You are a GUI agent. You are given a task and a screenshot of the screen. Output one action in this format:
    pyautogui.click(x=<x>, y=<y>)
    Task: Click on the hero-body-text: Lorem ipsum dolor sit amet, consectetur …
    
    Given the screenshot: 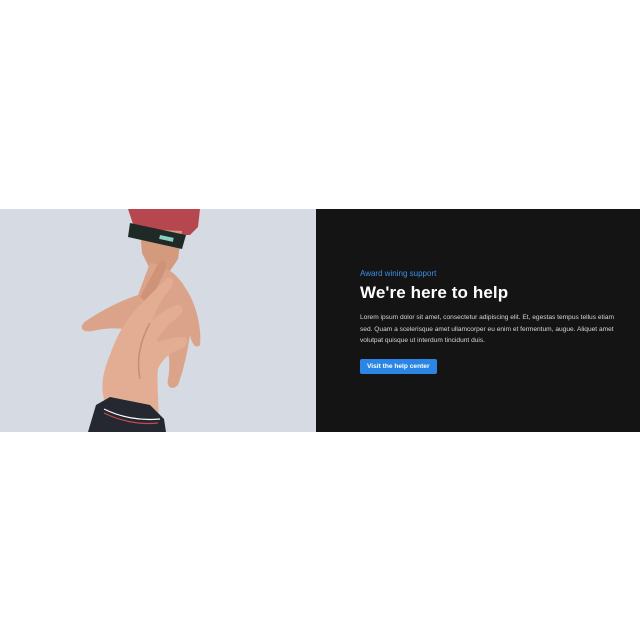 What is the action you would take?
    pyautogui.click(x=487, y=329)
    